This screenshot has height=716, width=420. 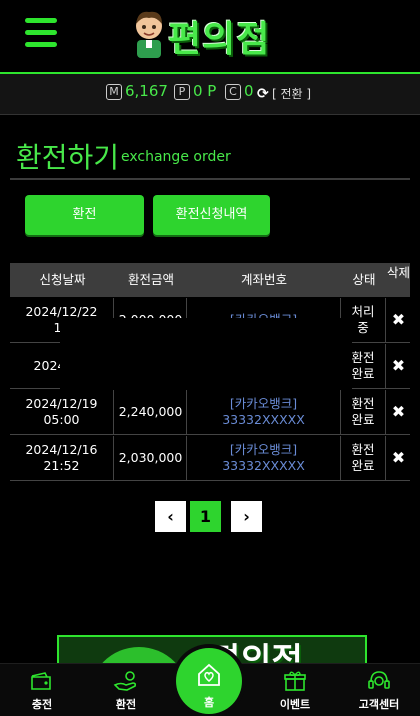 What do you see at coordinates (249, 91) in the screenshot?
I see `coin-value: 0` at bounding box center [249, 91].